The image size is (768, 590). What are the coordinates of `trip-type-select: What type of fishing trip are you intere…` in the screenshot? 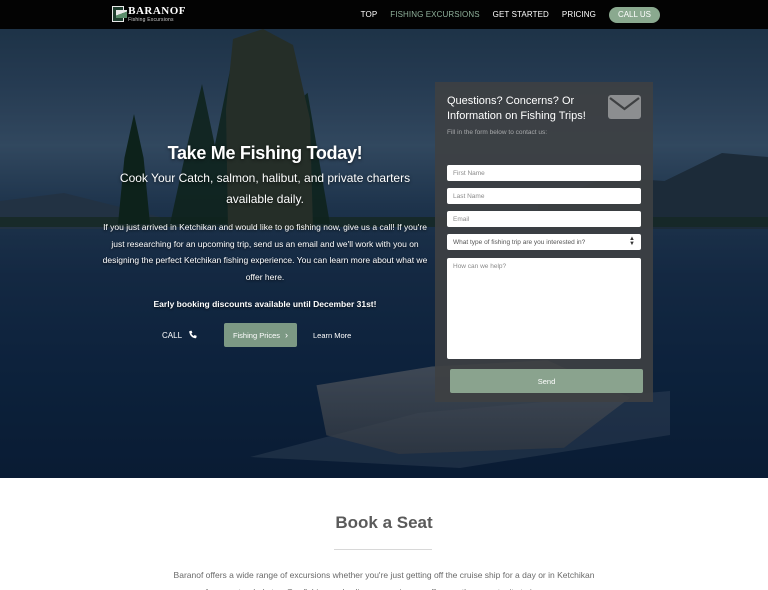 It's located at (544, 242).